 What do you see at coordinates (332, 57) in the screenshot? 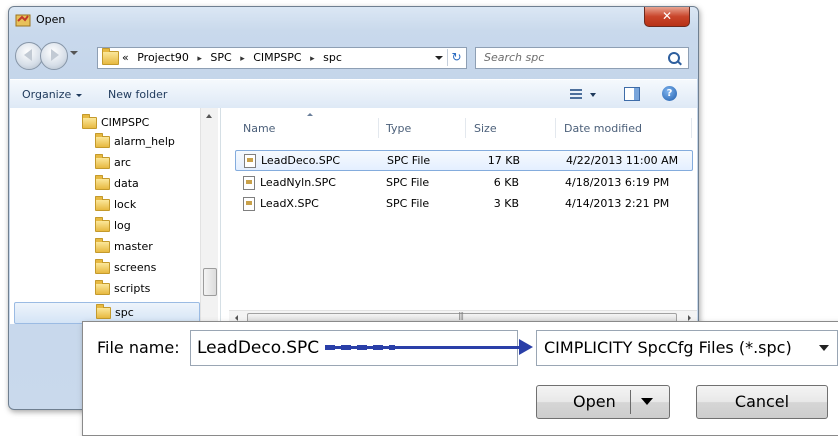
I see `breadcrumb-spc: spc` at bounding box center [332, 57].